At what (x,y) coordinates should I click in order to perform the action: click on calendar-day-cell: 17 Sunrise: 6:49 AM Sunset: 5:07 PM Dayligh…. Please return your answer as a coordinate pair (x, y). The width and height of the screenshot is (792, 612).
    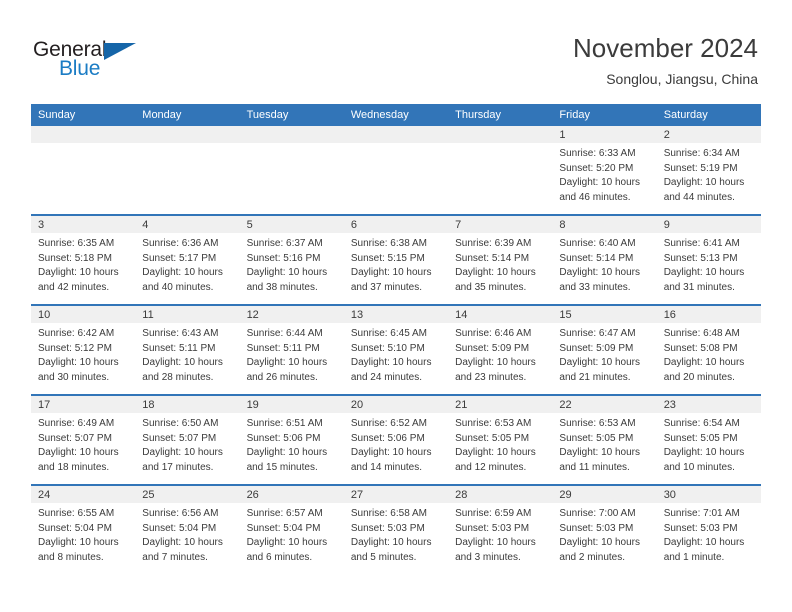
    Looking at the image, I should click on (83, 439).